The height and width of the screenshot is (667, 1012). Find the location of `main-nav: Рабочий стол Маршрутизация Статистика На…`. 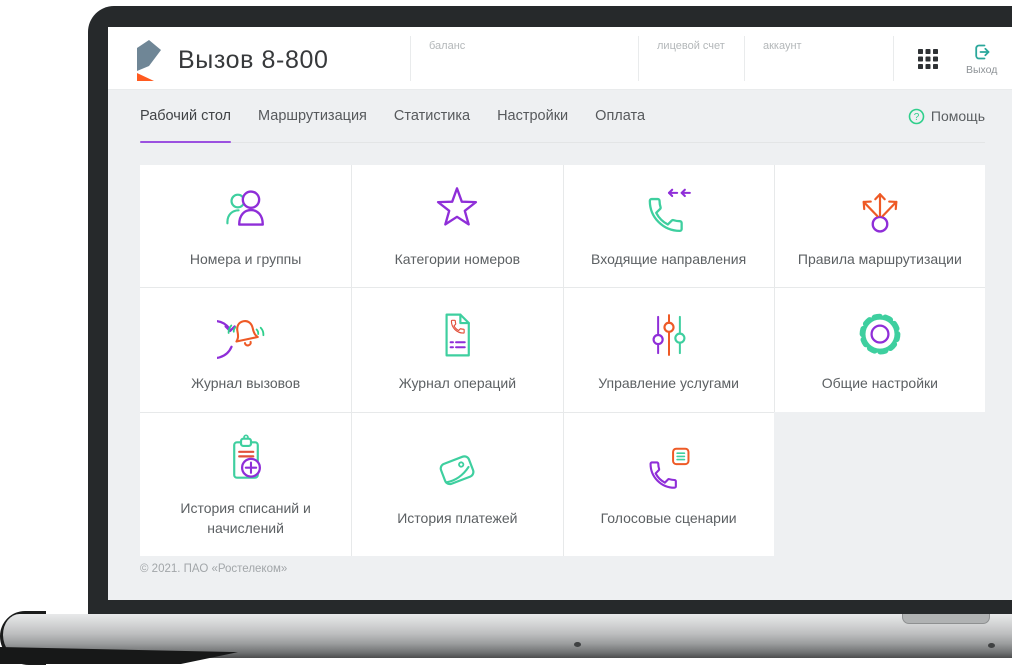

main-nav: Рабочий стол Маршрутизация Статистика На… is located at coordinates (562, 116).